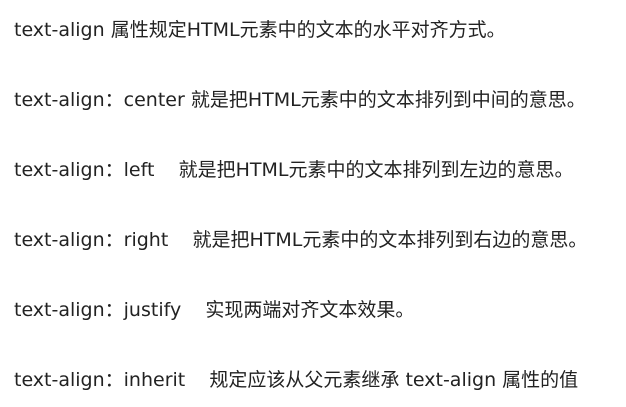 This screenshot has width=626, height=407. I want to click on text-line-intro: text-align 属性规定HTML元素中的文本的水平对齐方式。, so click(260, 30).